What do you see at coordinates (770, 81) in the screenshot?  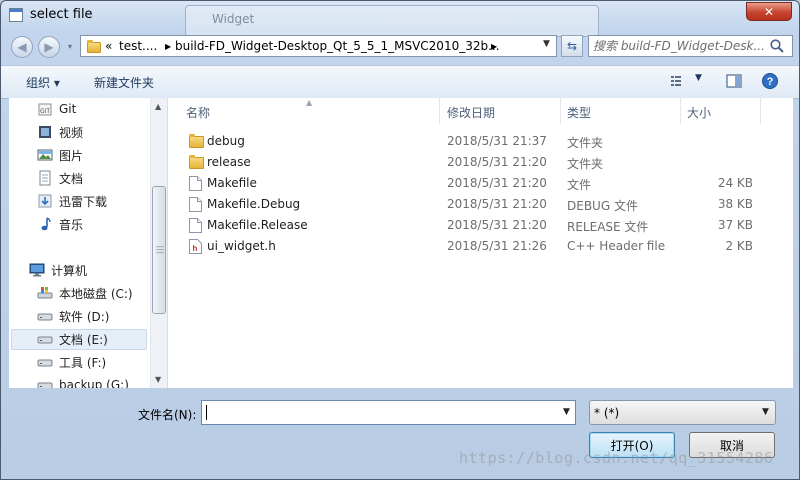 I see `help-icon: ?` at bounding box center [770, 81].